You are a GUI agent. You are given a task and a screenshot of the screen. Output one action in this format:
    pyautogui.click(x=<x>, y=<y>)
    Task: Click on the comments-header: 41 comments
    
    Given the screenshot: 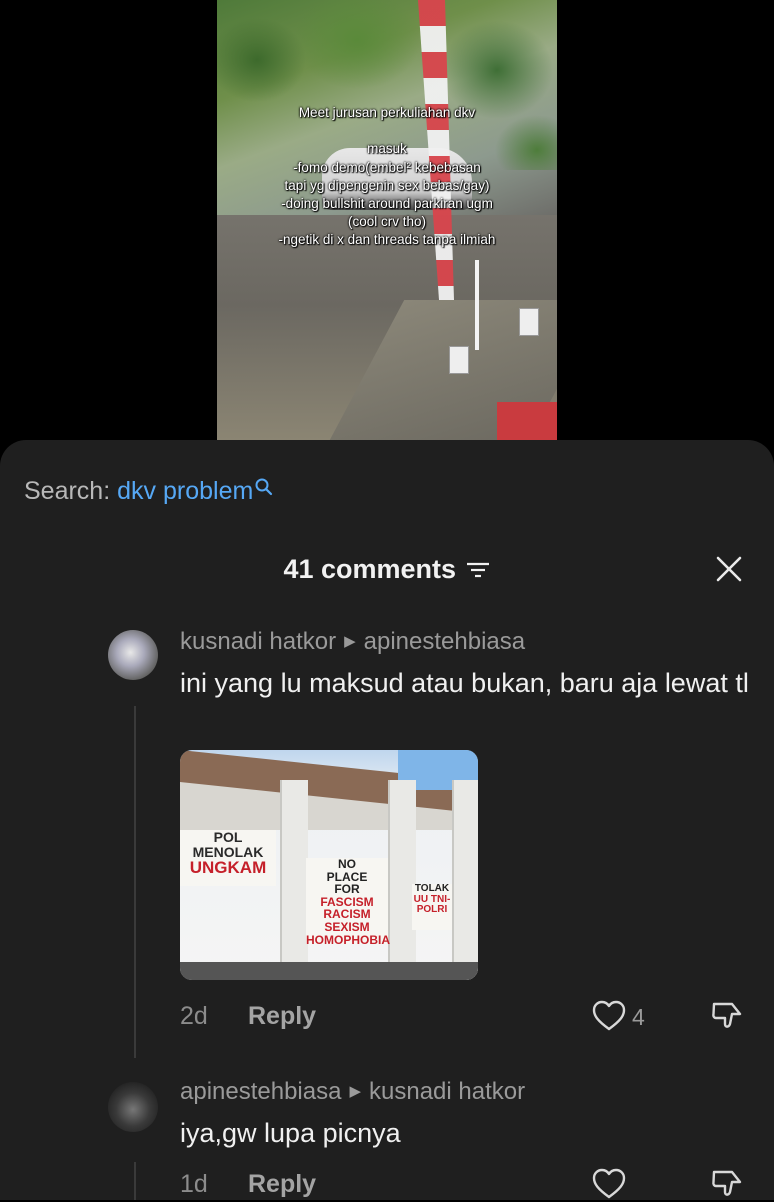 What is the action you would take?
    pyautogui.click(x=387, y=572)
    